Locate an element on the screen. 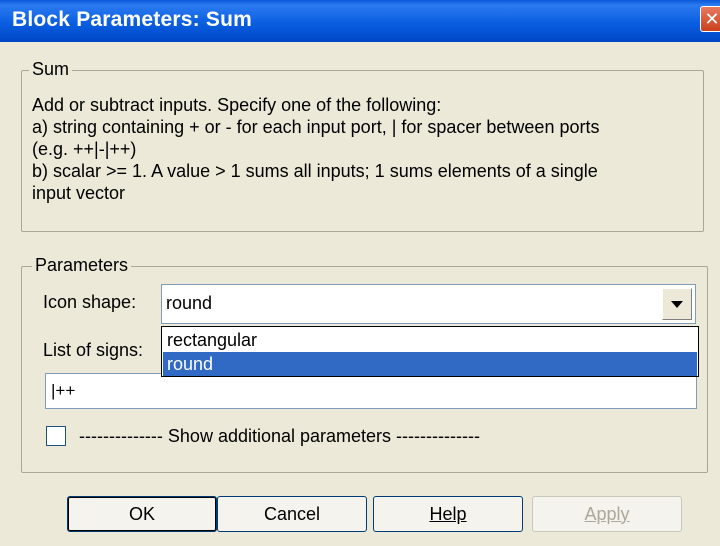 The image size is (720, 546). window-title: Block Parameters: Sum is located at coordinates (132, 19).